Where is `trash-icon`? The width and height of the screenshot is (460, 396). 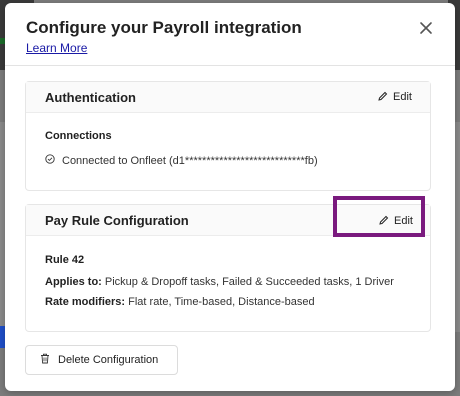
trash-icon is located at coordinates (45, 360).